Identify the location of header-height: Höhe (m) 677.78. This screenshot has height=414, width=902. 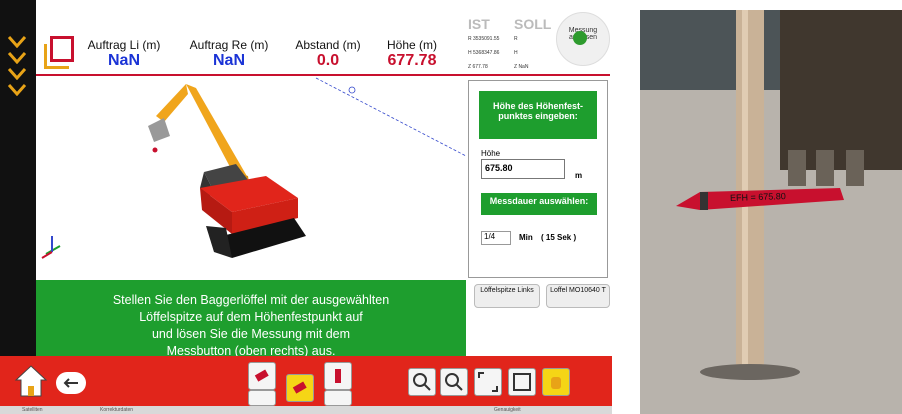
(412, 54).